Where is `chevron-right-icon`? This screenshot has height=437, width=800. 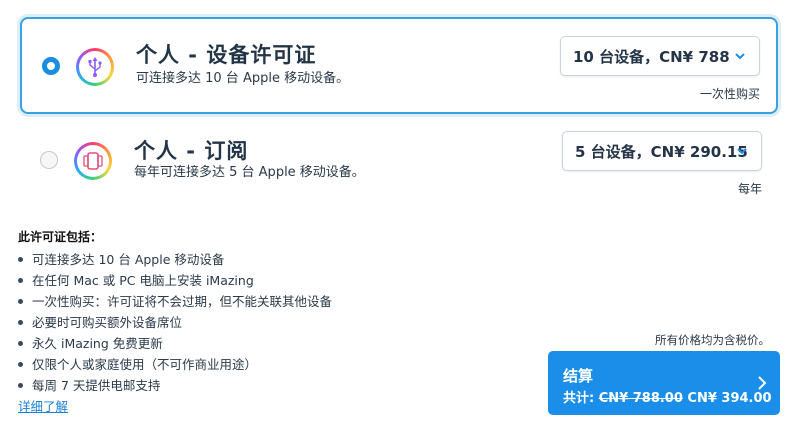
chevron-right-icon is located at coordinates (762, 383).